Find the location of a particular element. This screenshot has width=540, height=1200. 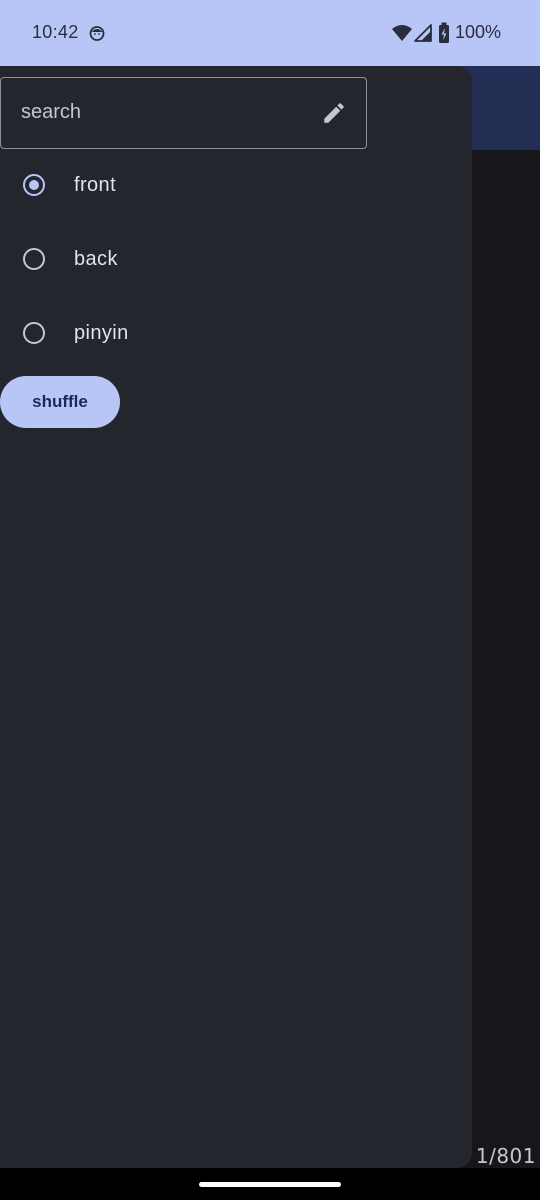

home-indicator is located at coordinates (270, 1184).